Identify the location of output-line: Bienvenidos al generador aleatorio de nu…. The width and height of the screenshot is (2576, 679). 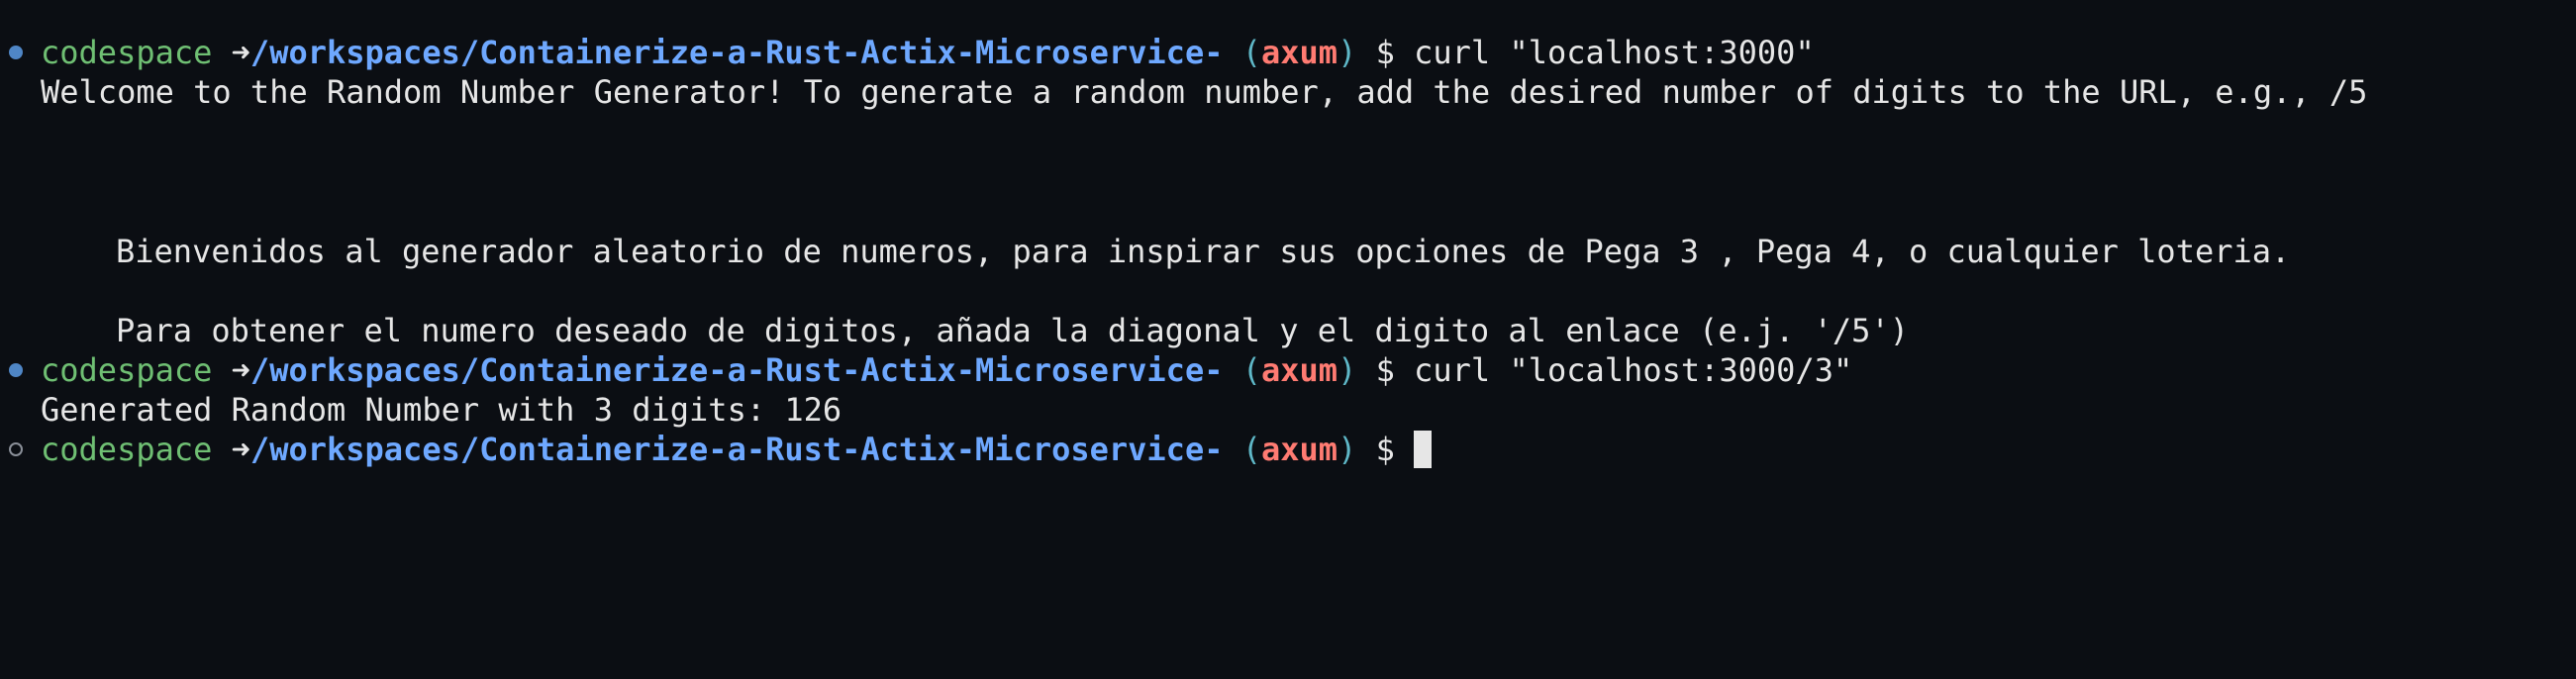
(1204, 251).